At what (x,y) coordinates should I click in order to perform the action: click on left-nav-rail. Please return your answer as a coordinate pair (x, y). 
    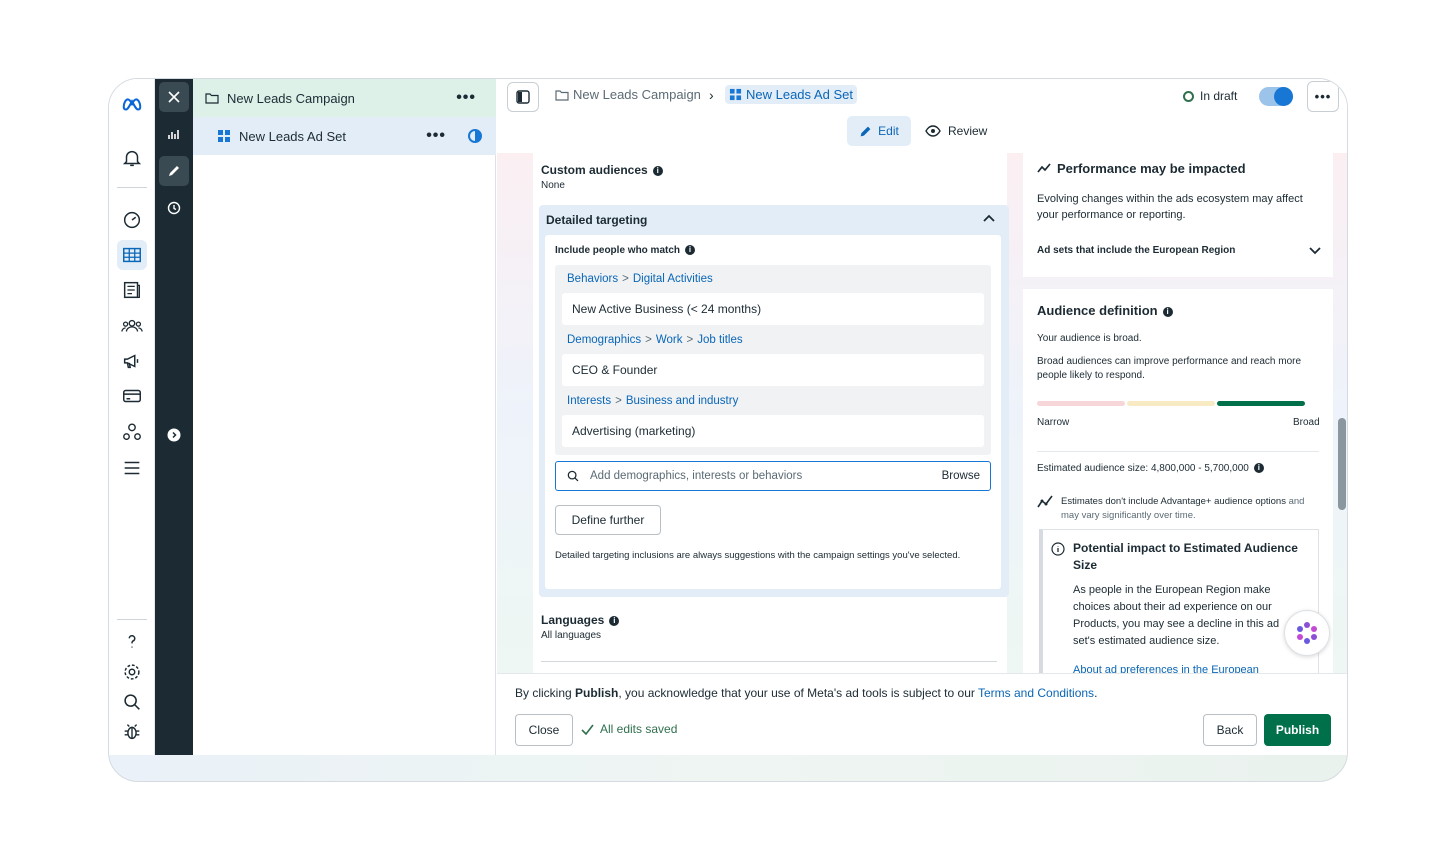
    Looking at the image, I should click on (132, 417).